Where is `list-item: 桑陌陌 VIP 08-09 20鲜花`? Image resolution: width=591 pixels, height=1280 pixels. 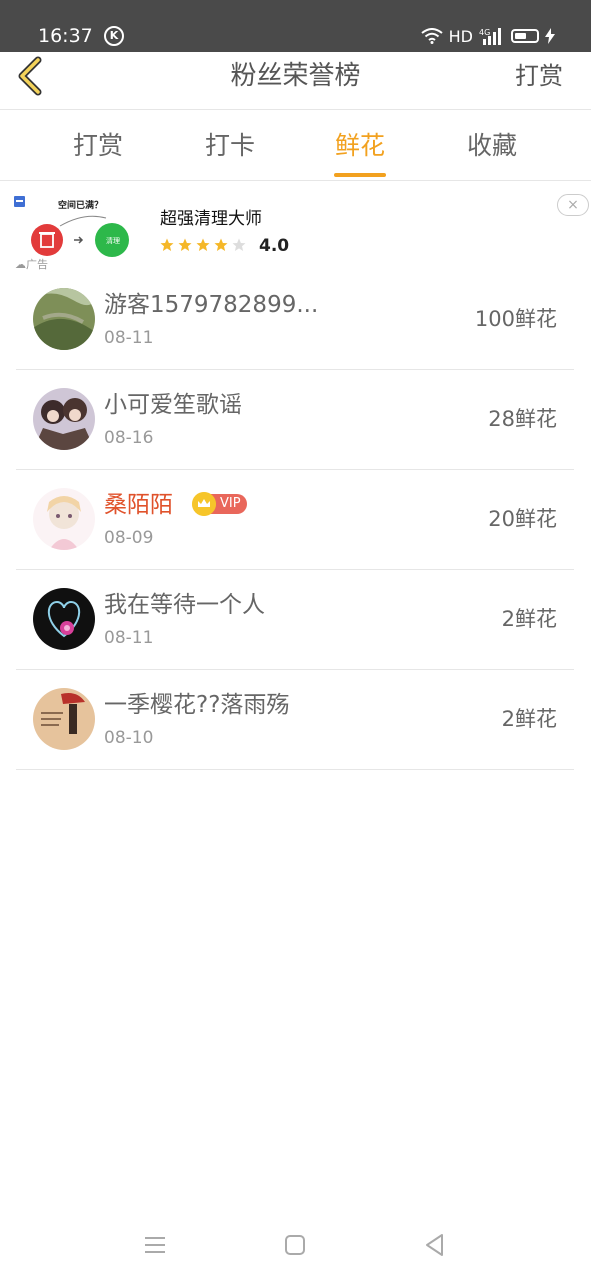 list-item: 桑陌陌 VIP 08-09 20鲜花 is located at coordinates (295, 520).